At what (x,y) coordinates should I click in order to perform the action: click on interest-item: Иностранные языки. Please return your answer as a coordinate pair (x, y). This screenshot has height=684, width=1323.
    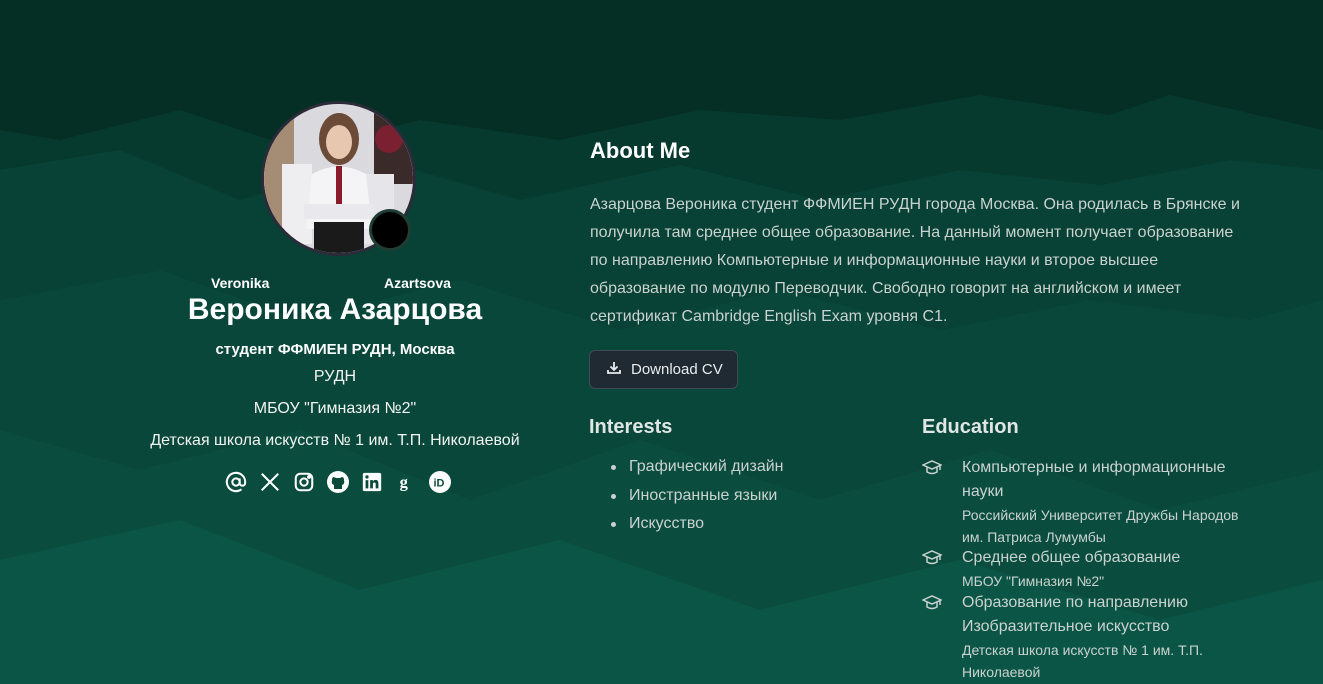
    Looking at the image, I should click on (697, 499).